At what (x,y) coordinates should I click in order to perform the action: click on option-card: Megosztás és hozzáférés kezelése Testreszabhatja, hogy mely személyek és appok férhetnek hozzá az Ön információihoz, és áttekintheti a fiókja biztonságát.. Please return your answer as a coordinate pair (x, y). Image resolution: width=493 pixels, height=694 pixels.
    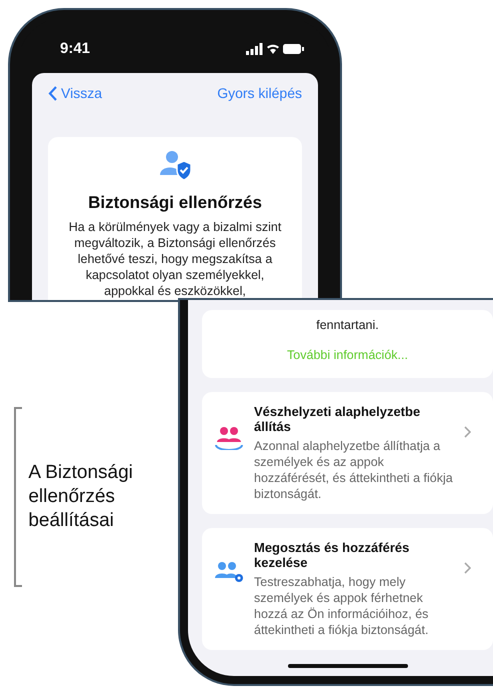
    Looking at the image, I should click on (347, 589).